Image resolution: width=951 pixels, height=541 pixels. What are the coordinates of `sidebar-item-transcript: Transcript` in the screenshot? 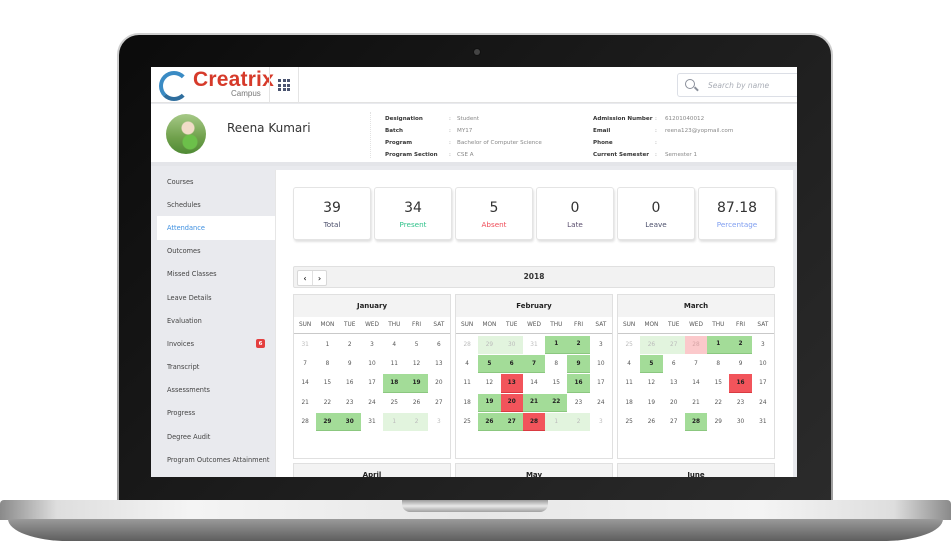 It's located at (213, 367).